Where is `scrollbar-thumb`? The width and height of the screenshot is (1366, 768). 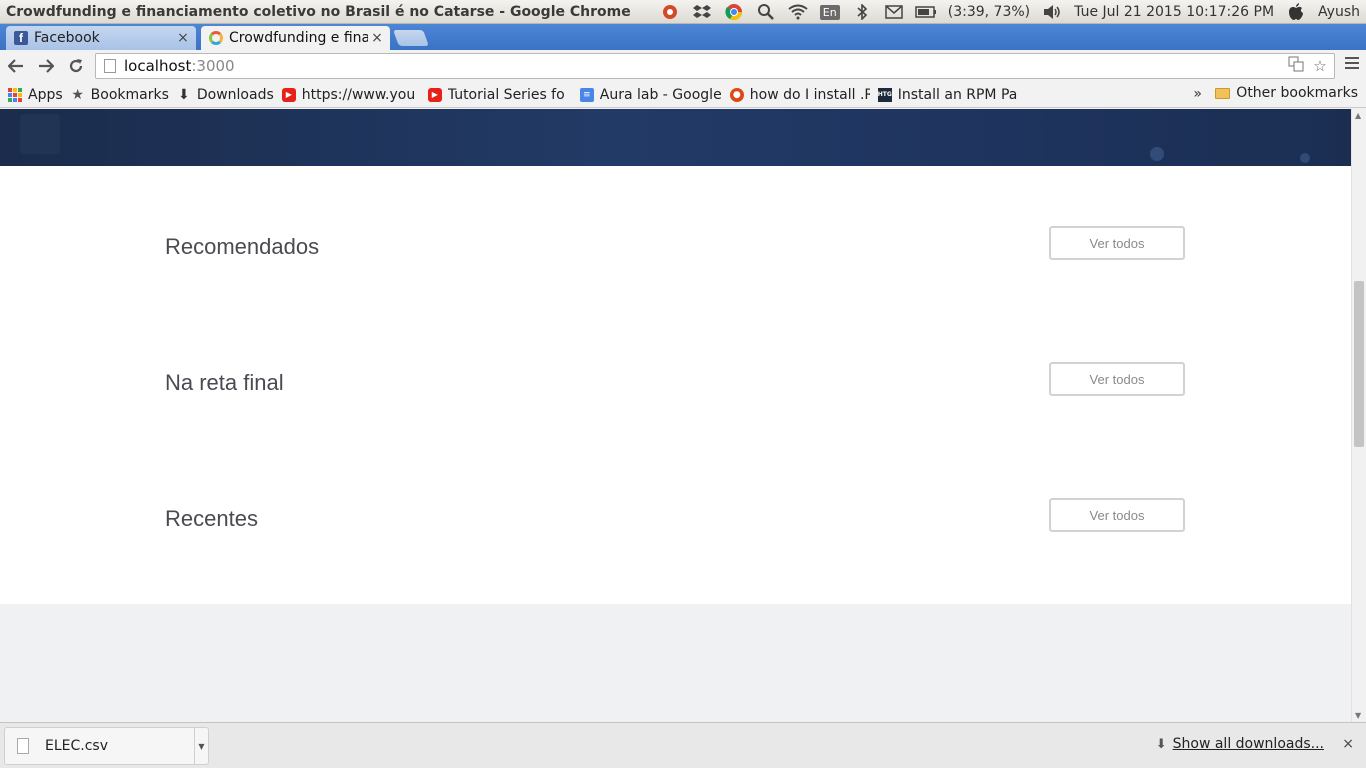
scrollbar-thumb is located at coordinates (1359, 364).